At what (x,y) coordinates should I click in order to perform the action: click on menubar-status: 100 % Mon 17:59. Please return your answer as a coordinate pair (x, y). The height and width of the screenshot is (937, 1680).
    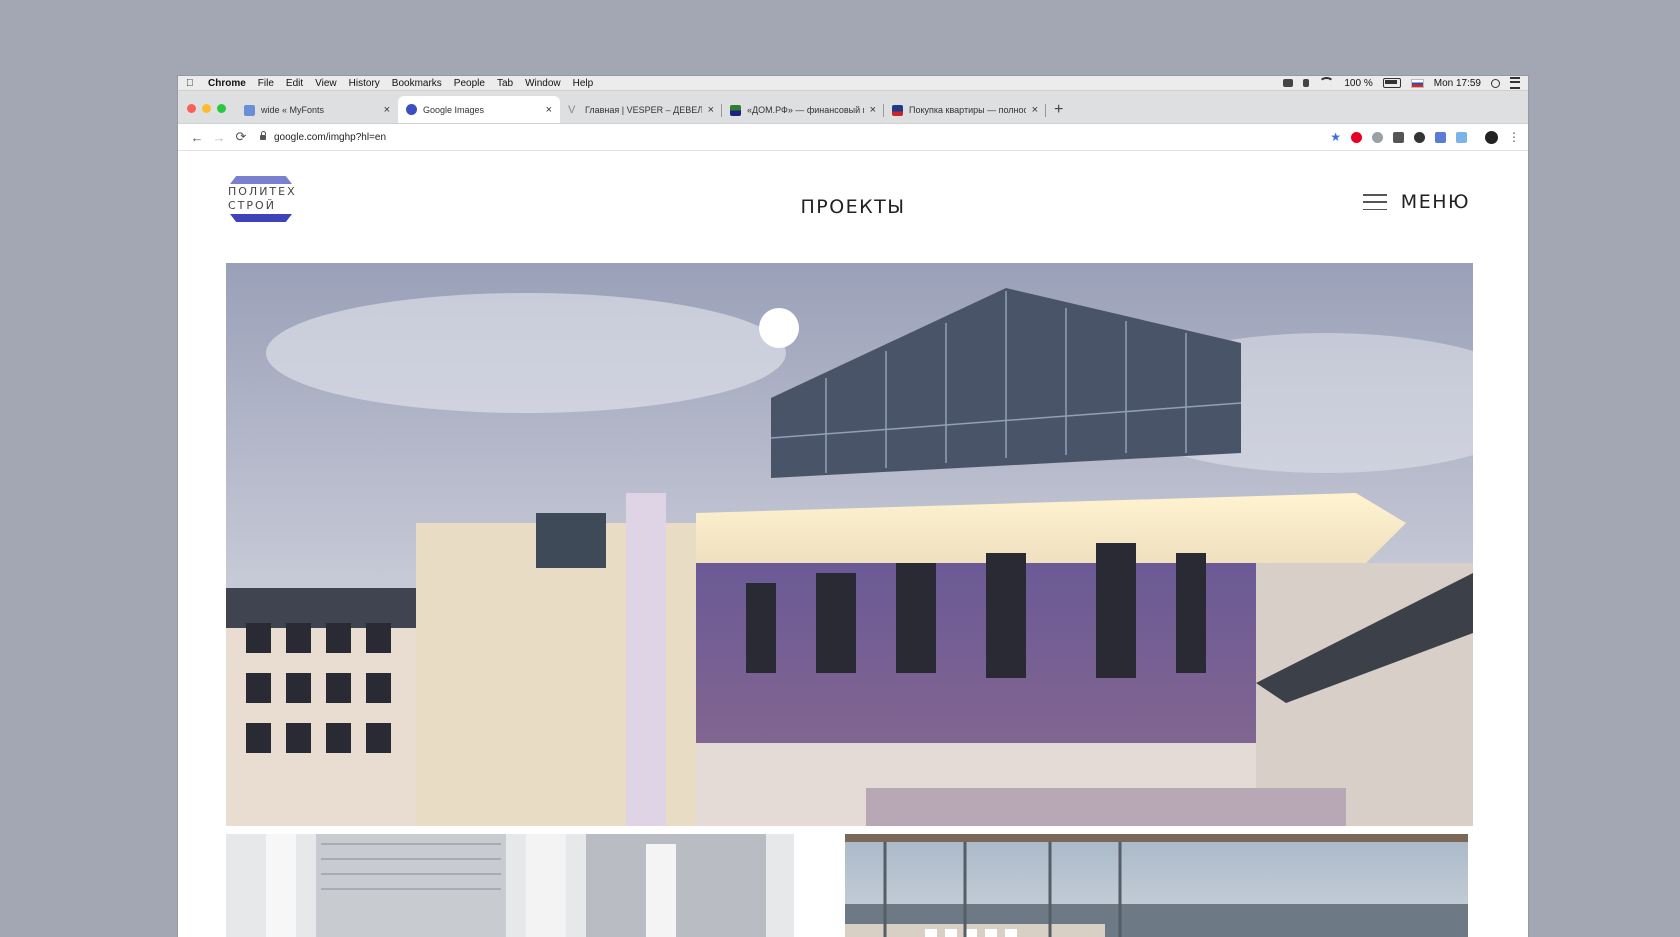
    Looking at the image, I should click on (1401, 83).